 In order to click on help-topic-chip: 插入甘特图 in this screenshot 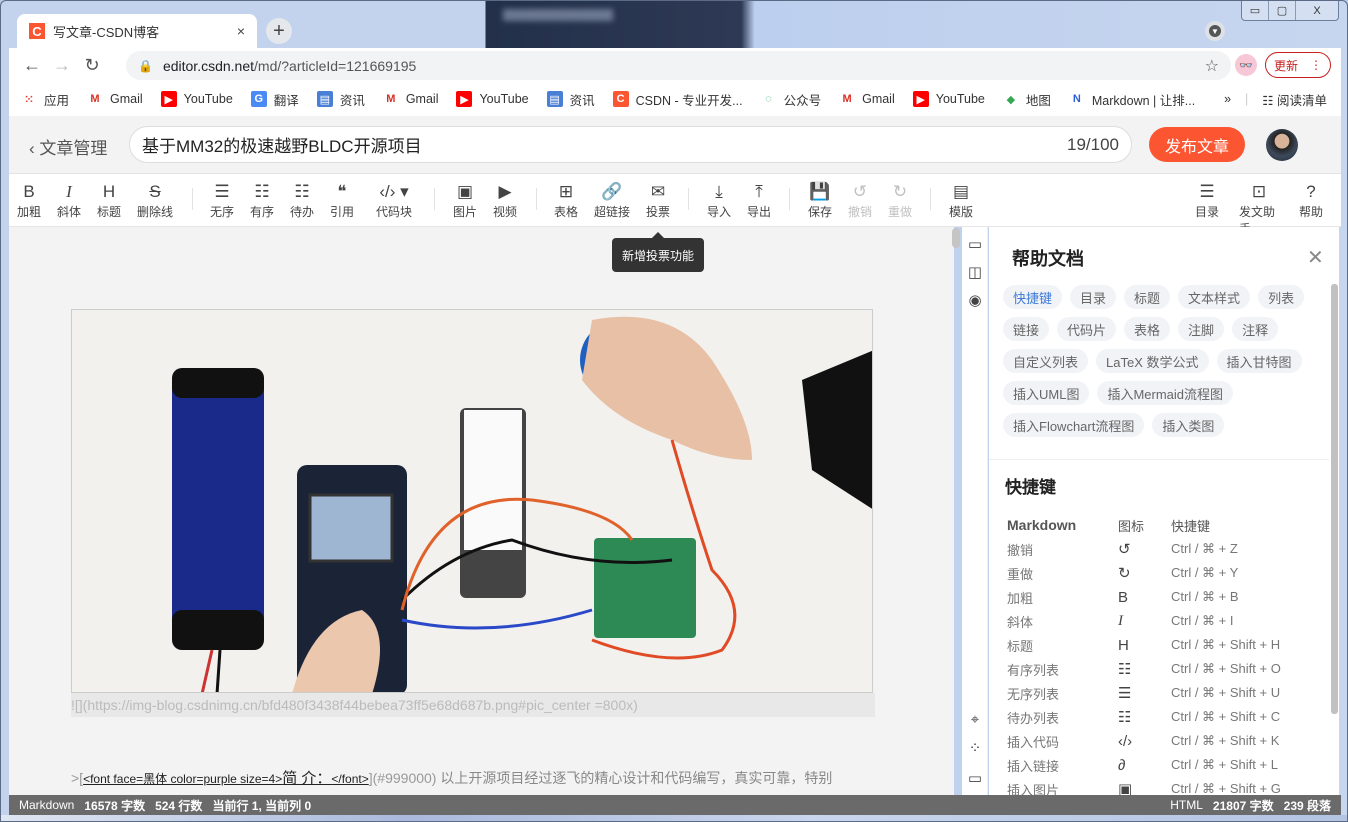, I will do `click(1259, 361)`.